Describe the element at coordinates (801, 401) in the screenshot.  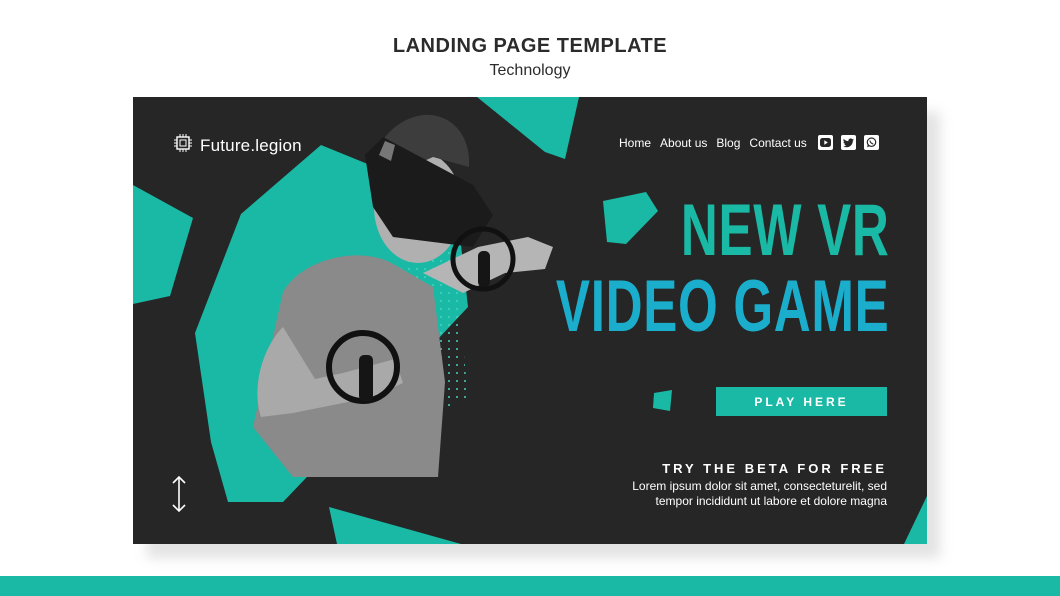
I see `play-here-button: PLAY HERE` at that location.